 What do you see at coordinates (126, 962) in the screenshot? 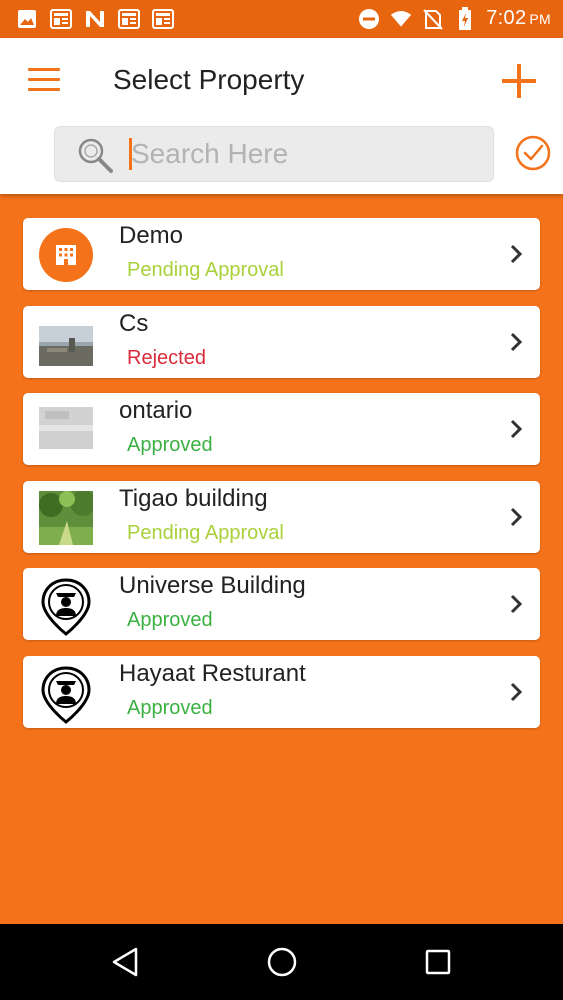
I see `back-triangle-icon` at bounding box center [126, 962].